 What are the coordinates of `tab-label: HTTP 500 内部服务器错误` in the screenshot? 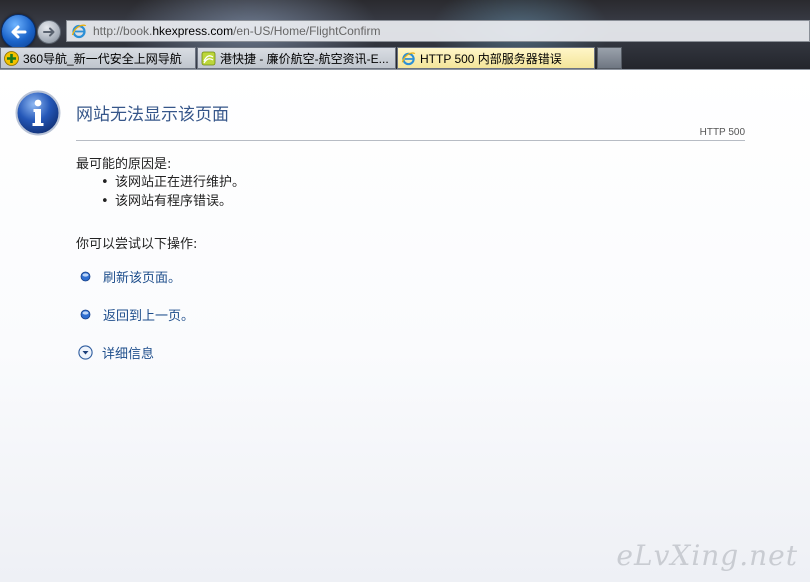 It's located at (491, 58).